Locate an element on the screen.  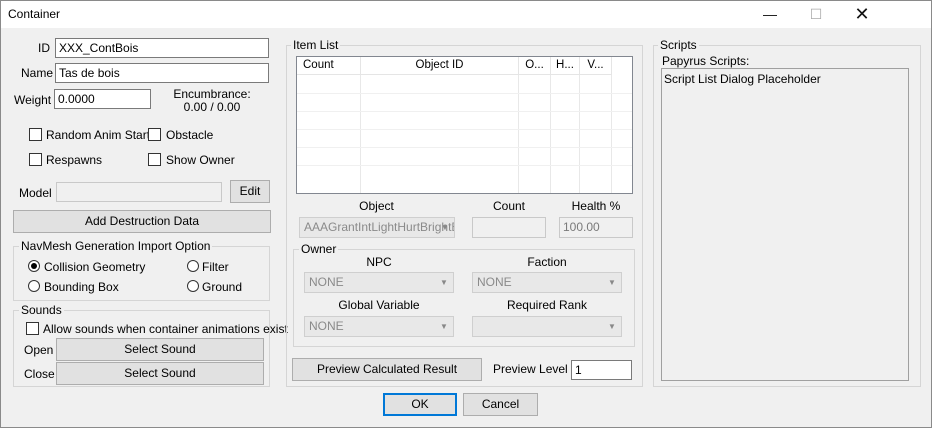
random-anim-start-checkbox is located at coordinates (35, 134).